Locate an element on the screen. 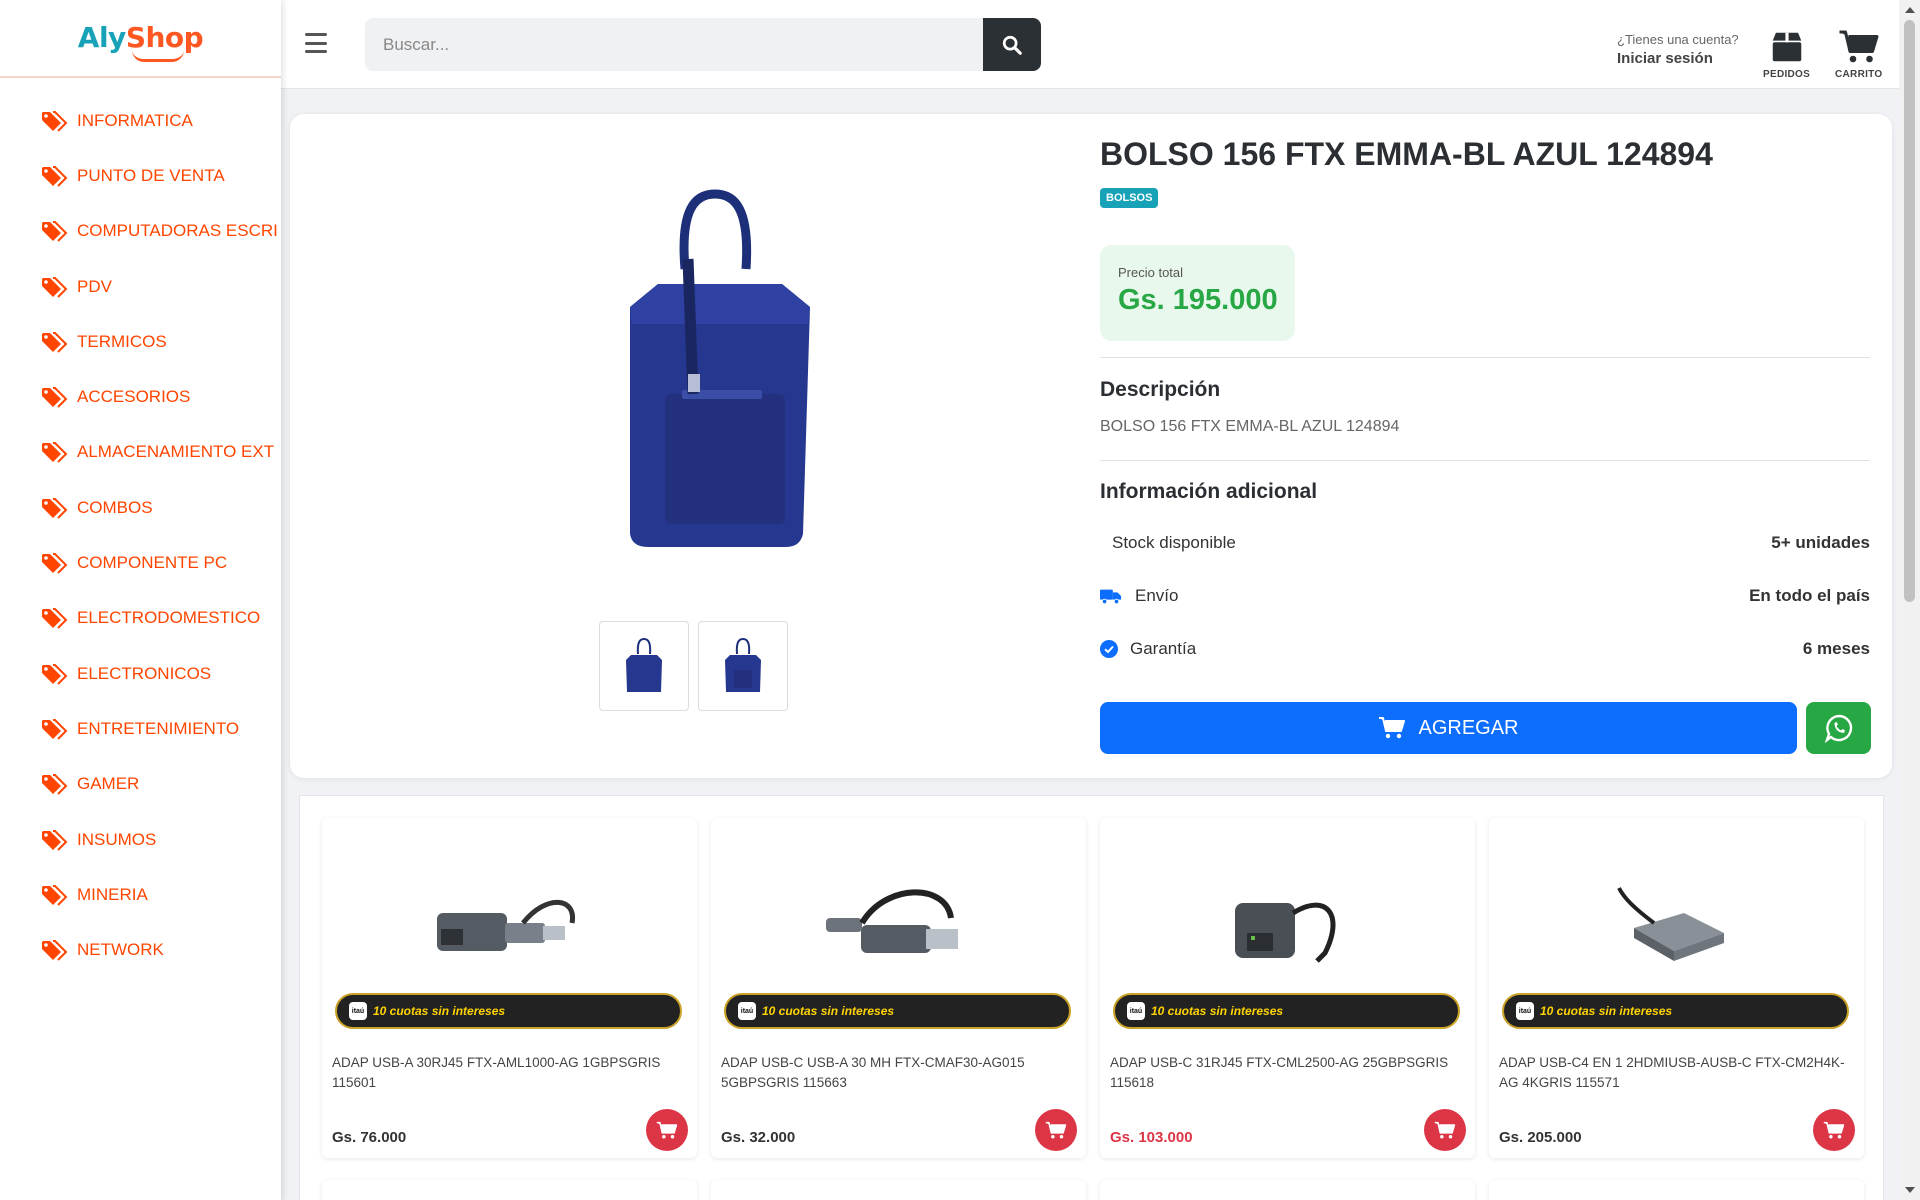 The height and width of the screenshot is (1200, 1920). thumbnail-image is located at coordinates (743, 664).